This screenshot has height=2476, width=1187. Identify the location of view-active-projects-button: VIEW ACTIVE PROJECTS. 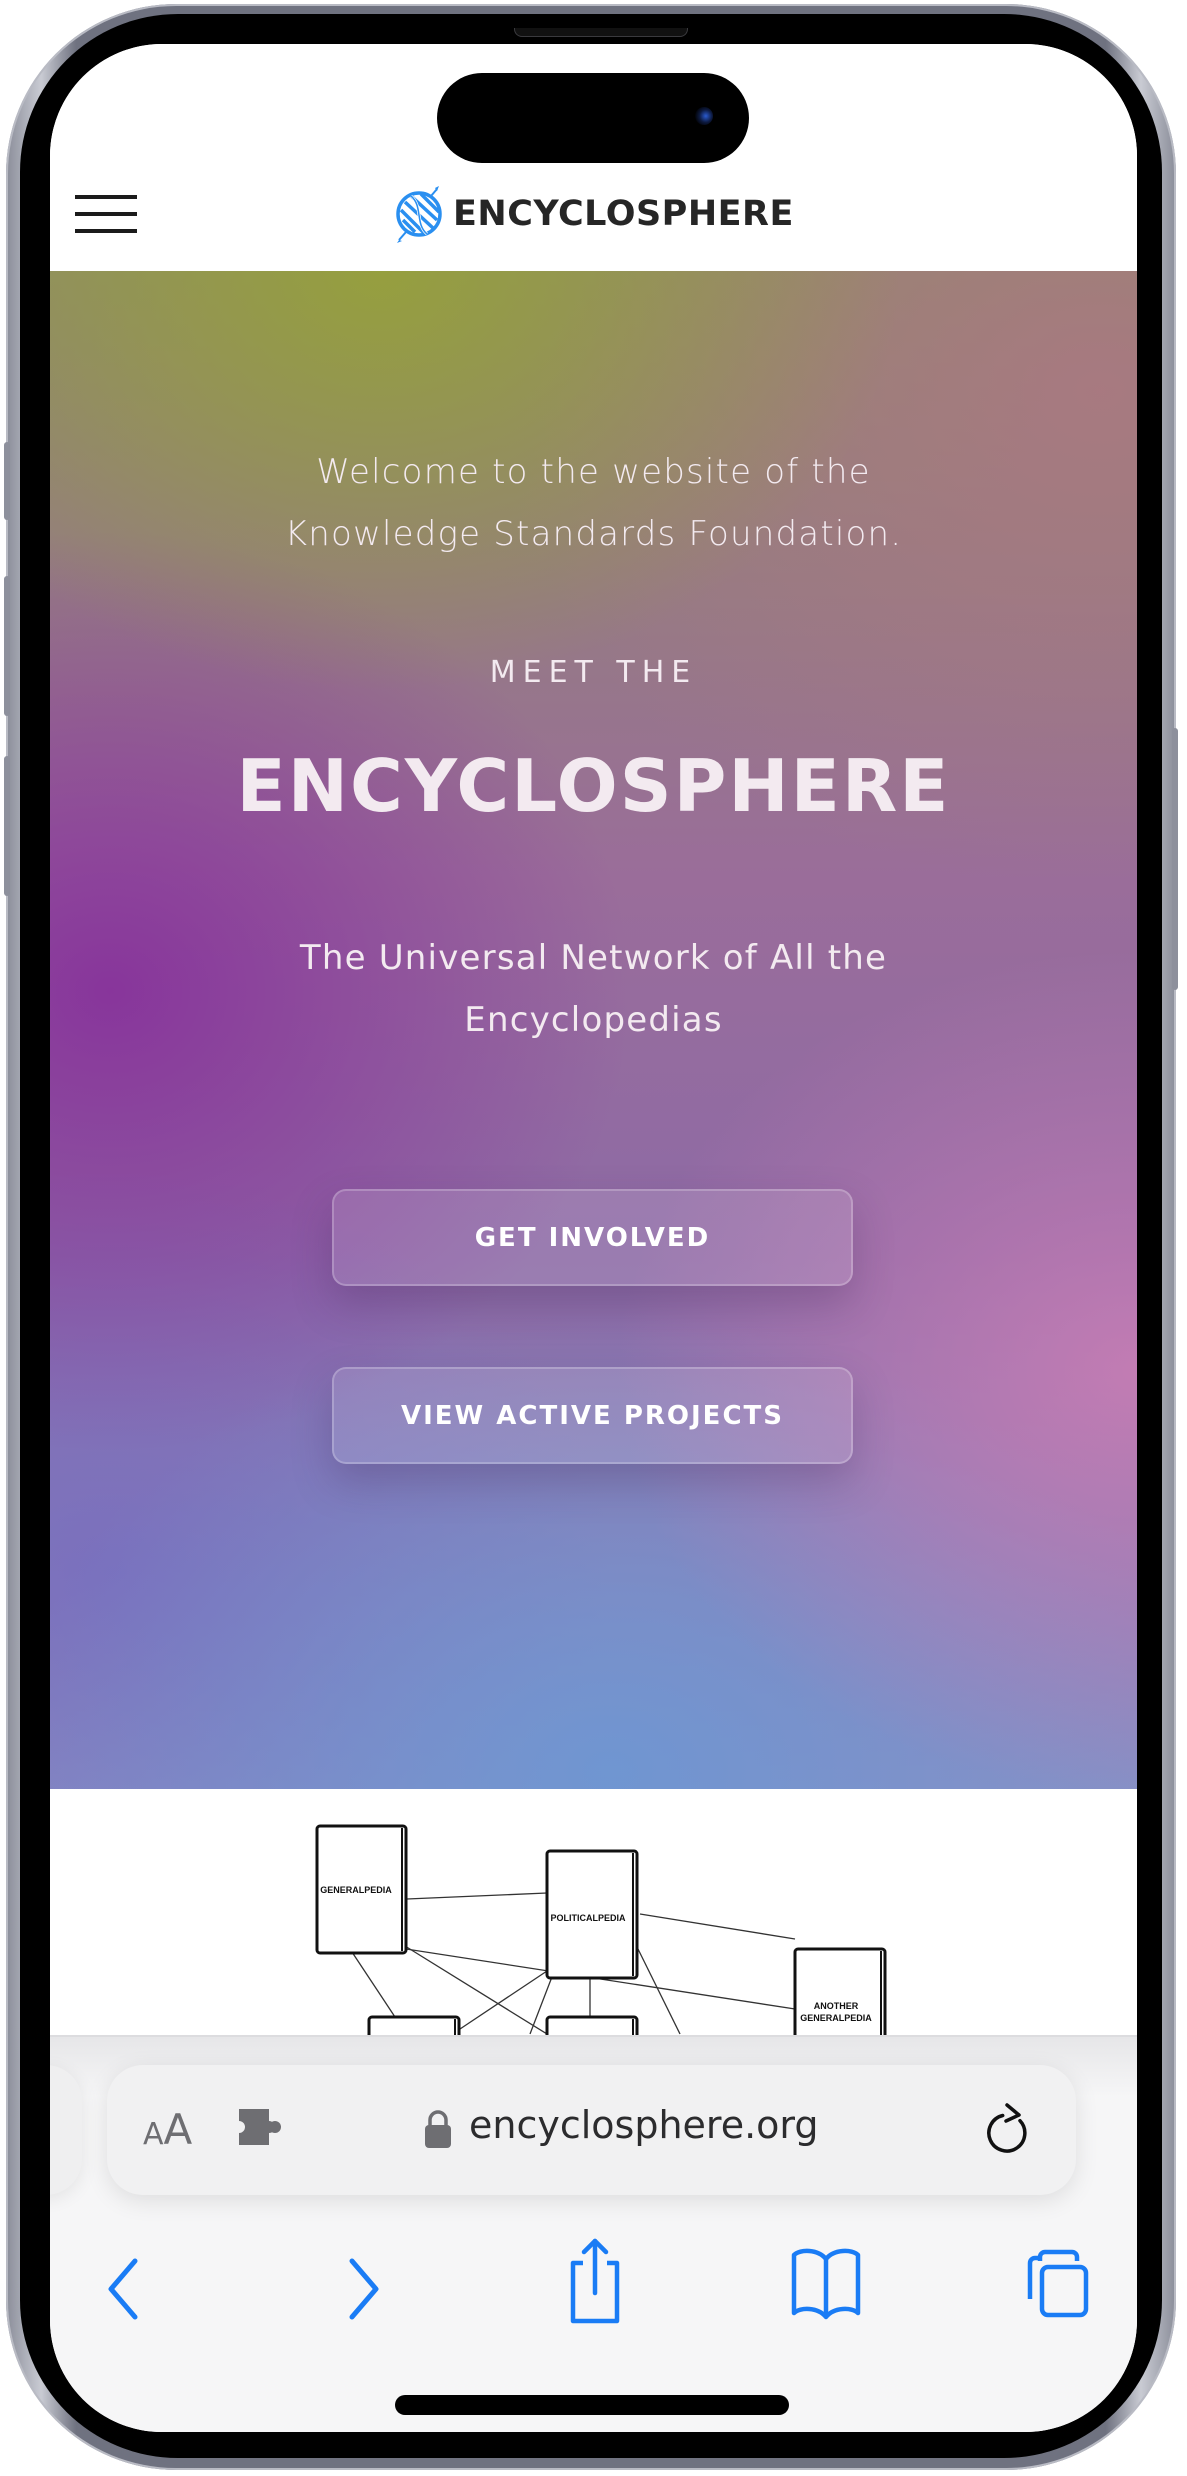
(592, 1415).